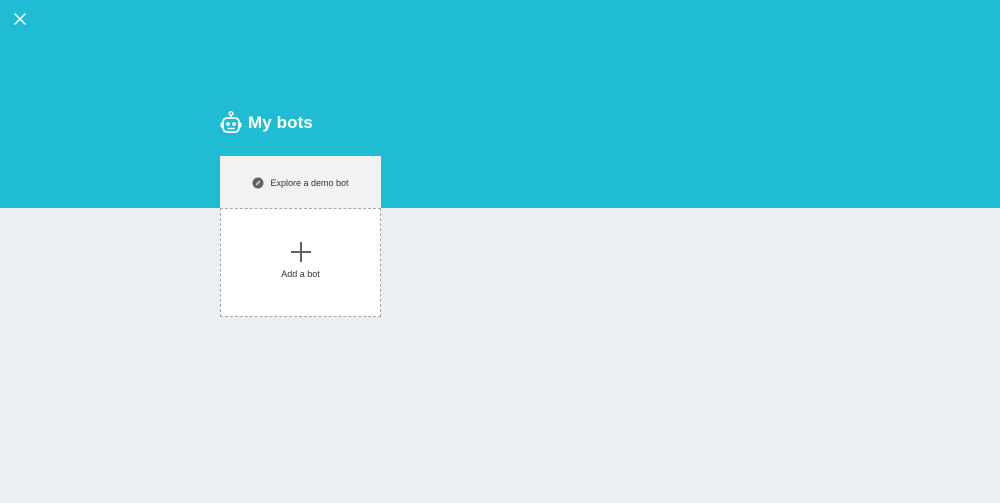 The height and width of the screenshot is (503, 1000). I want to click on explore-demo-bot-label: Explore a demo bot, so click(309, 182).